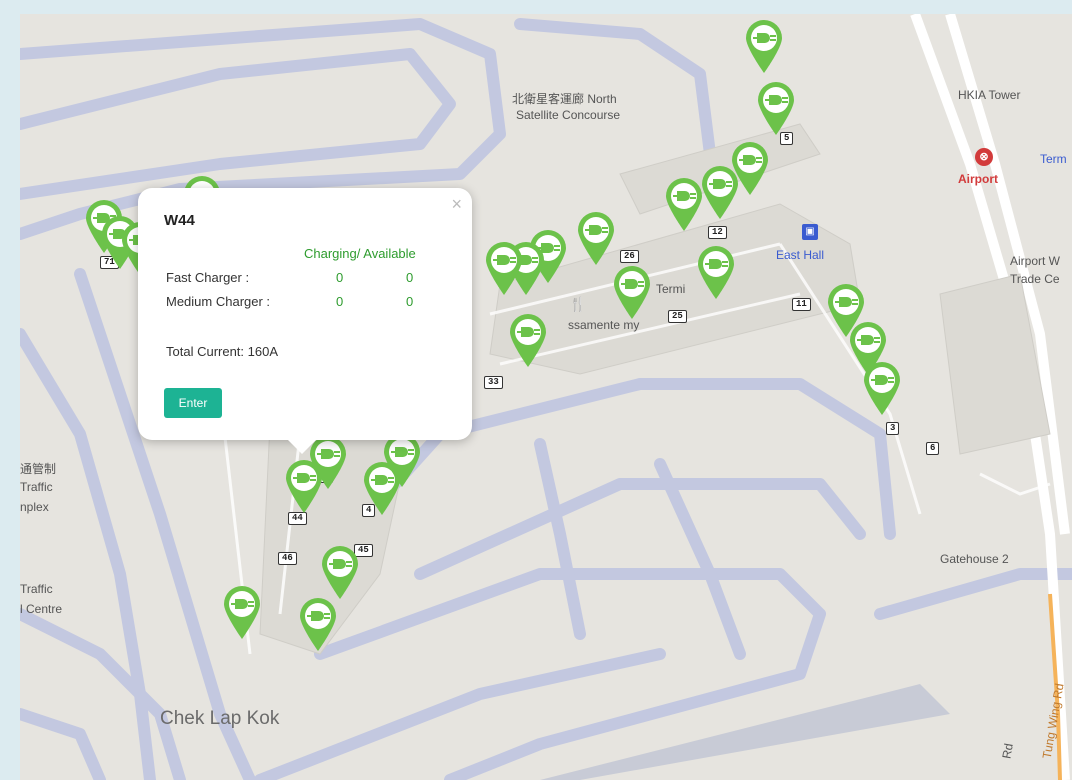  What do you see at coordinates (410, 301) in the screenshot?
I see `medium-charger-available: 0` at bounding box center [410, 301].